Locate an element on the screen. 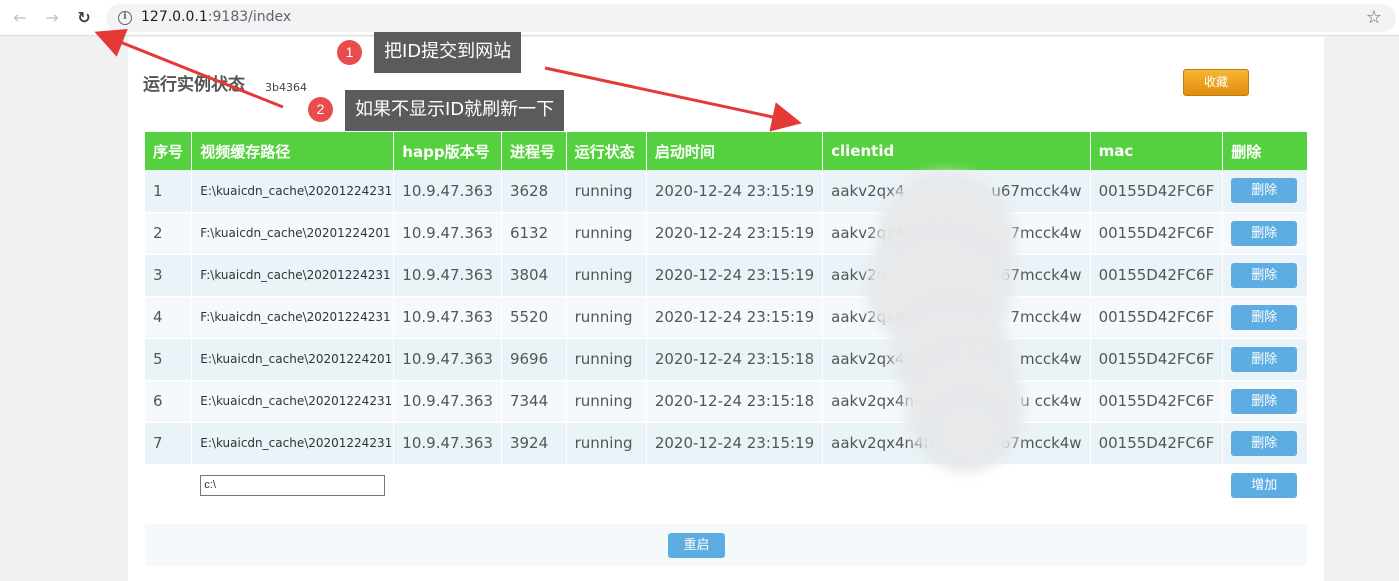 This screenshot has height=581, width=1399. annotation-callout-1: 把ID提交到网站 is located at coordinates (448, 52).